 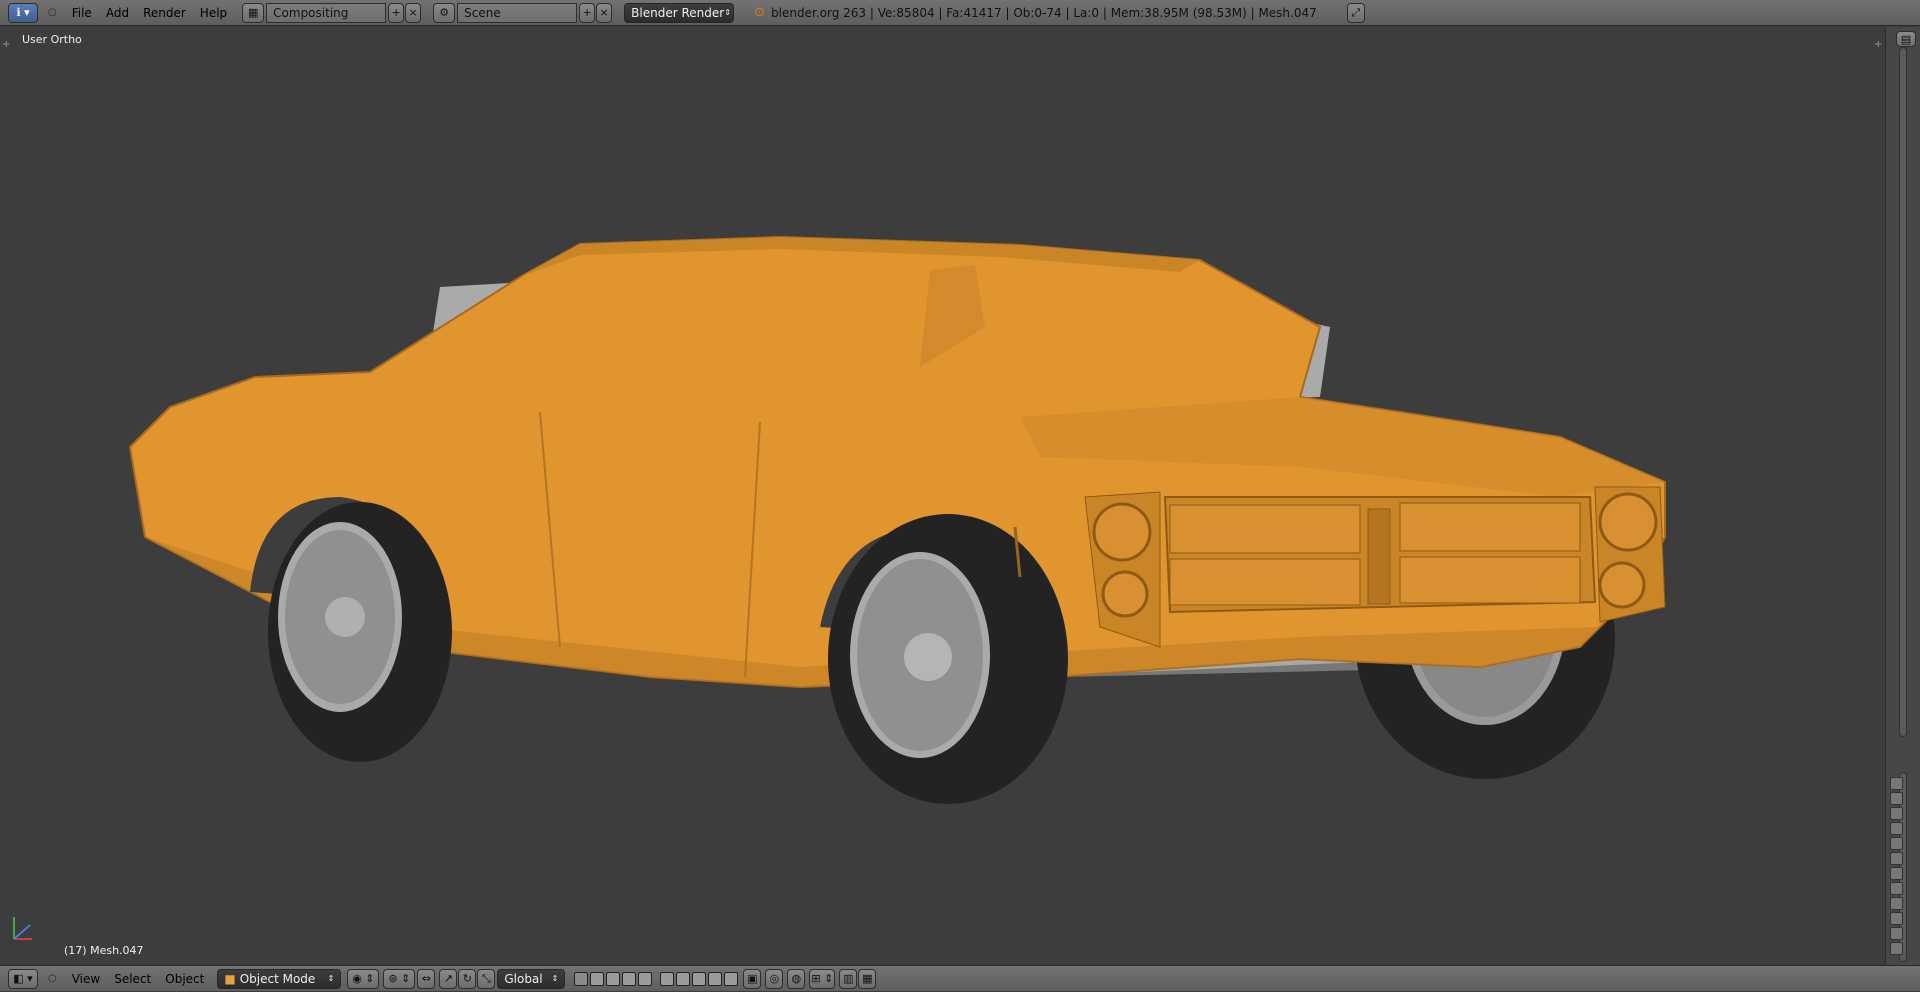 I want to click on scene-icon: ⚙, so click(x=444, y=12).